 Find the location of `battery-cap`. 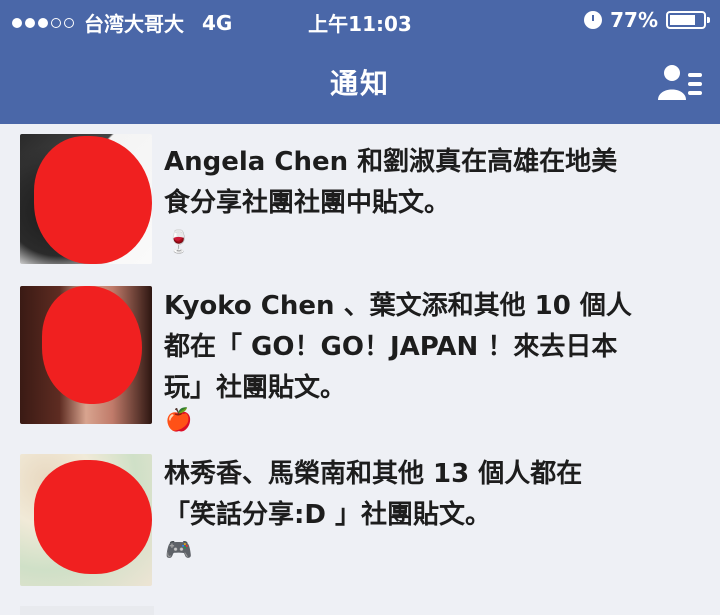

battery-cap is located at coordinates (708, 20).